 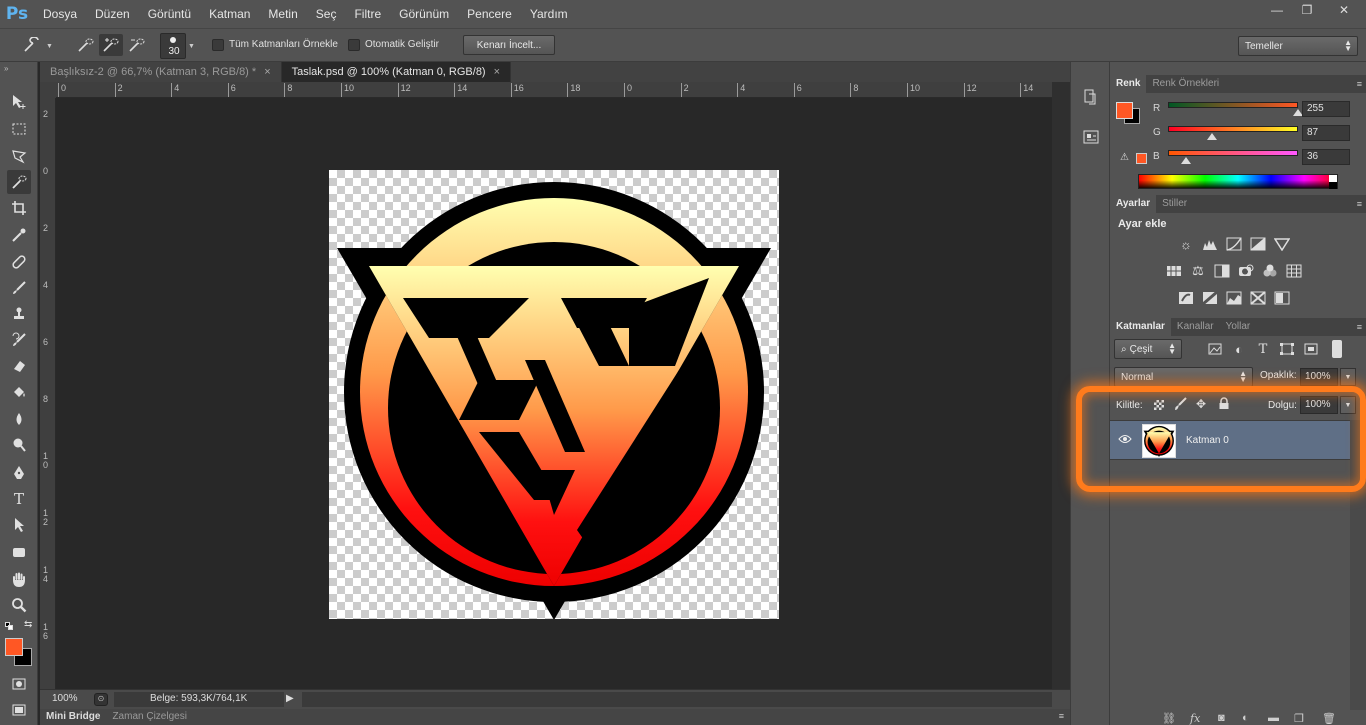 I want to click on path-selection-tool-icon, so click(x=19, y=525).